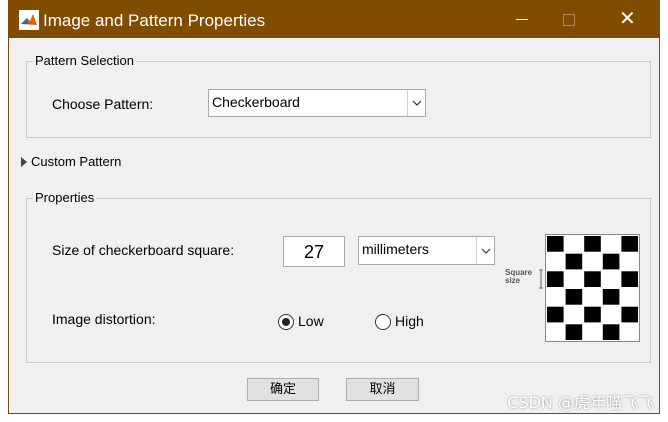 The image size is (668, 422). I want to click on distortion-high-label: High, so click(409, 321).